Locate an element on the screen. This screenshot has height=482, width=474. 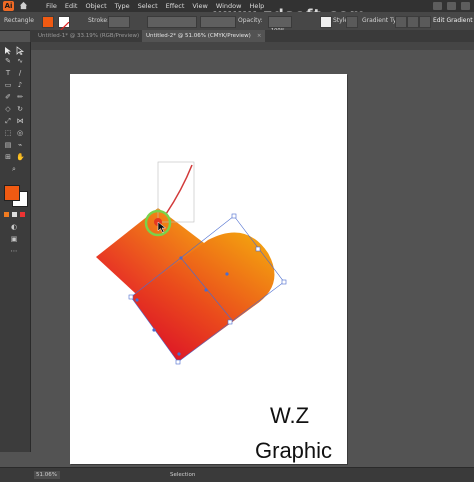
screen-mode-icon: ▣ is located at coordinates (14, 239).